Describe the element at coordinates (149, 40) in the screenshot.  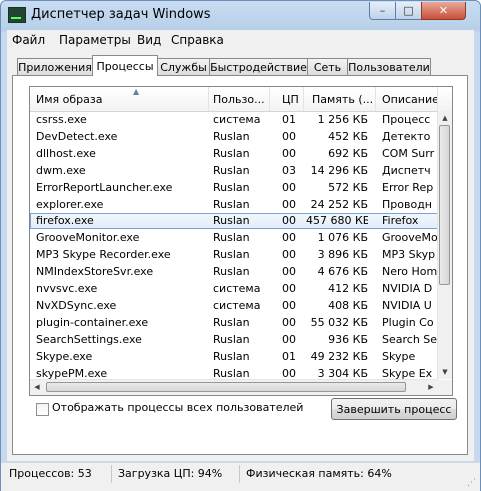
I see `menu-view: Вид` at that location.